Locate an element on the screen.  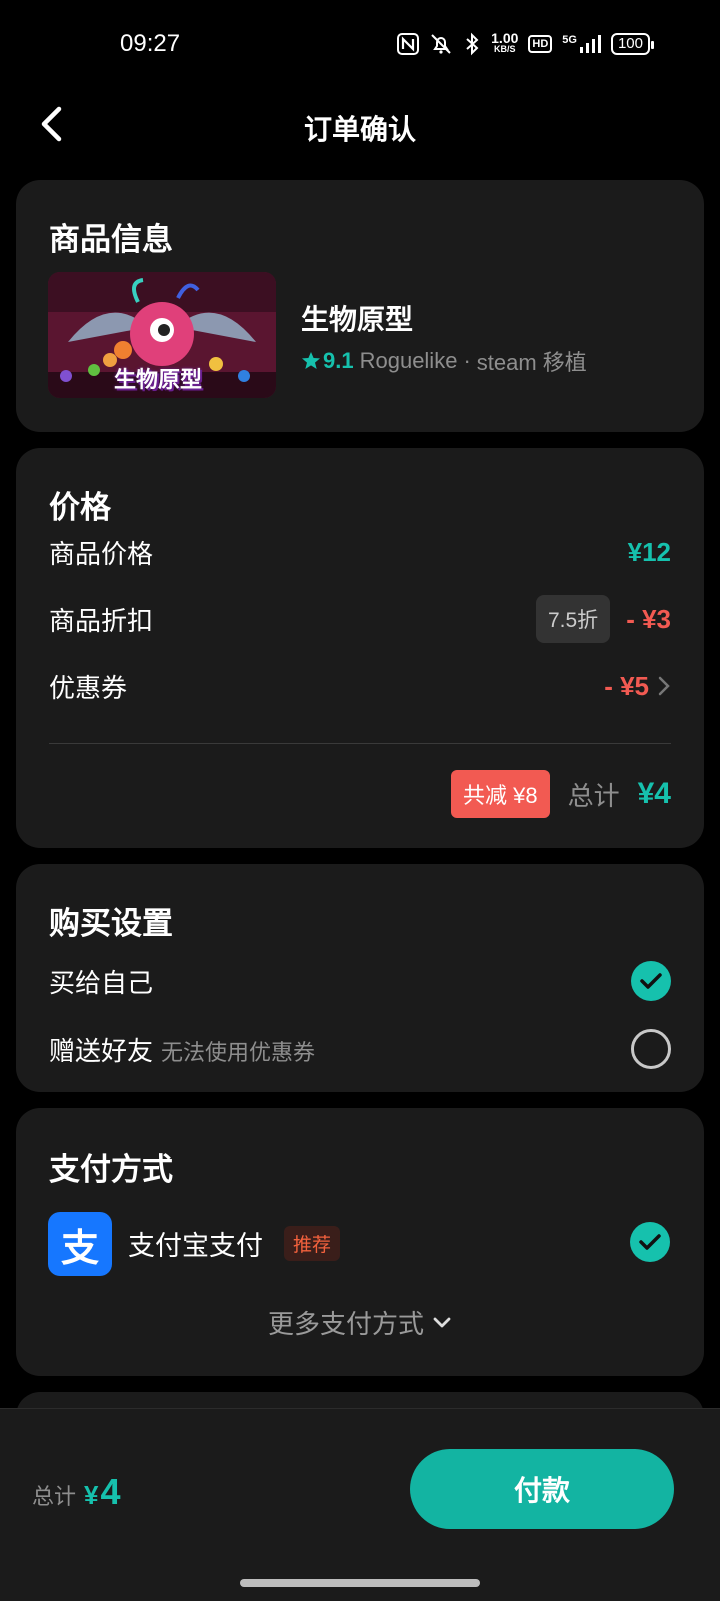
speed-value: 1.00 is located at coordinates (505, 38).